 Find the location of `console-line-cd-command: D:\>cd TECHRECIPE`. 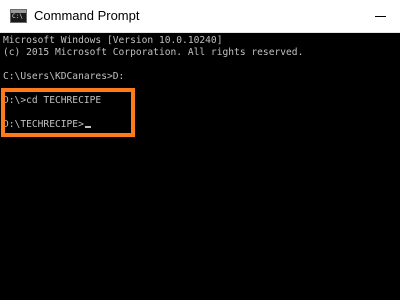

console-line-cd-command: D:\>cd TECHRECIPE is located at coordinates (52, 100).